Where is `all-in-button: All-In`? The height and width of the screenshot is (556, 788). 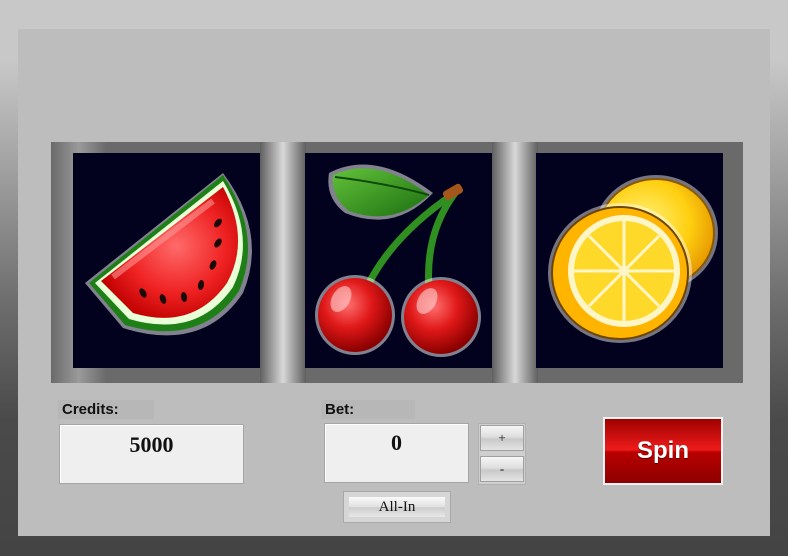 all-in-button: All-In is located at coordinates (397, 507).